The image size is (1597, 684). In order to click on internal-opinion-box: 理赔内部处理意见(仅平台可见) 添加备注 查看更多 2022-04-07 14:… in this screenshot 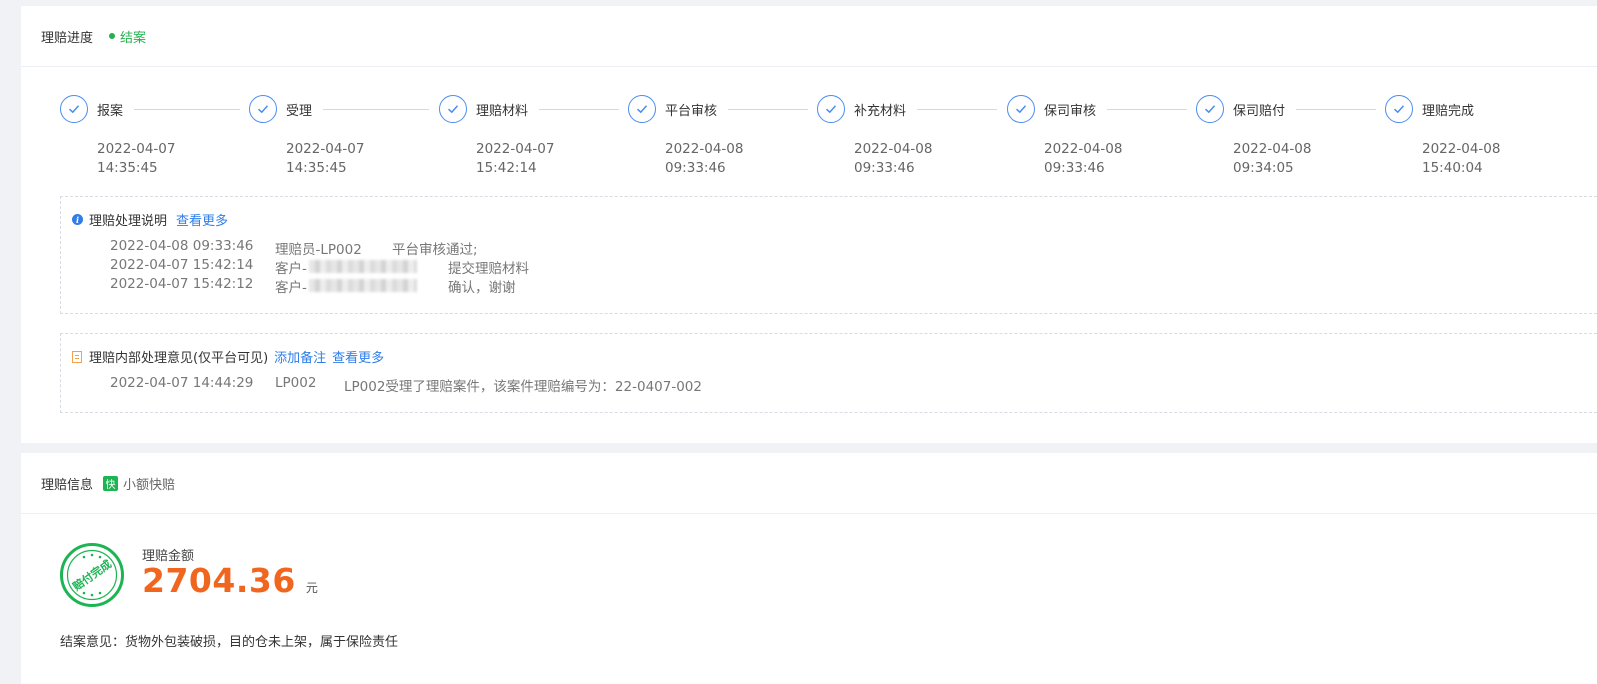, I will do `click(828, 373)`.